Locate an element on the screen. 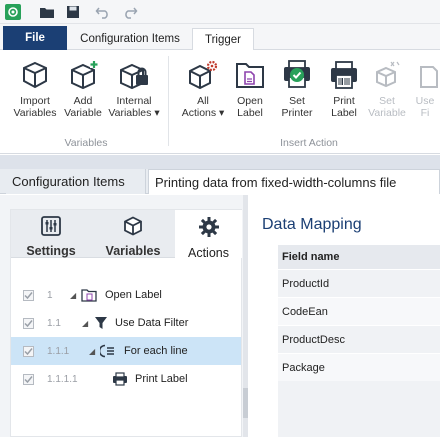  row-number: 1.1.1.1 is located at coordinates (62, 379).